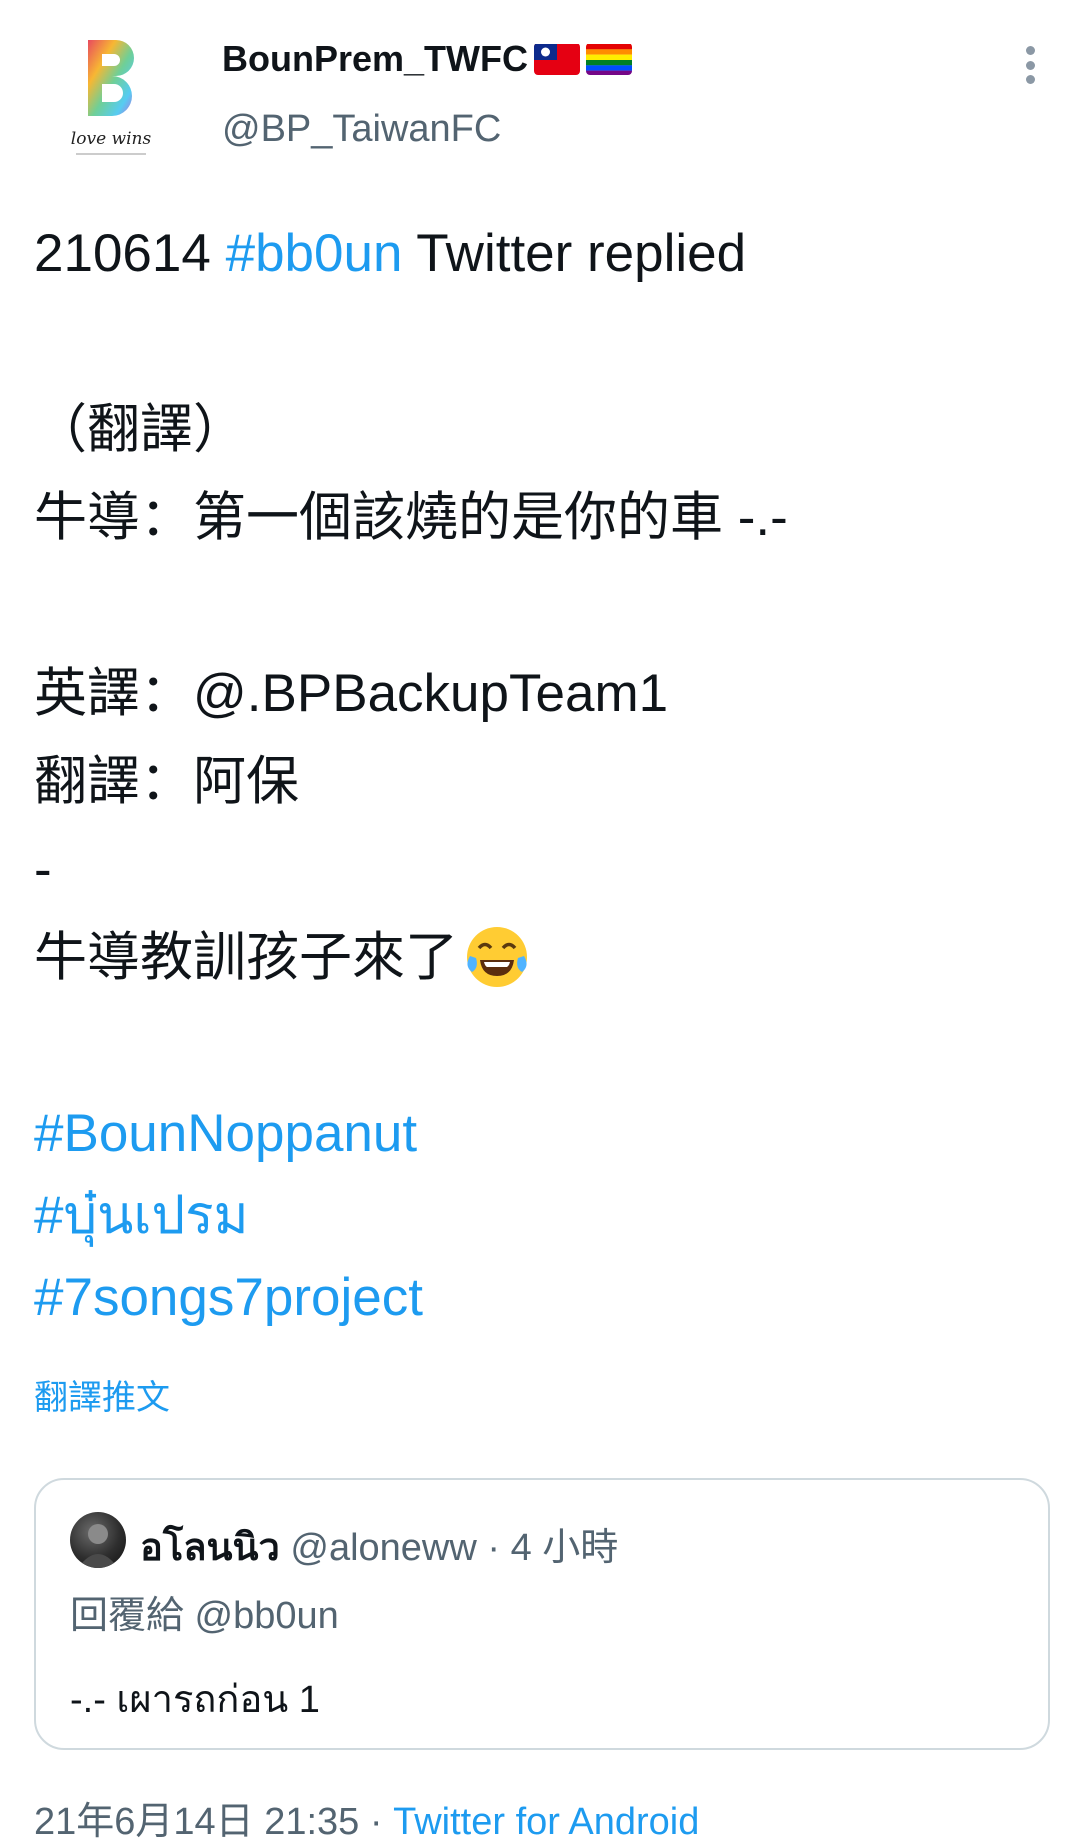 The image size is (1080, 1840). What do you see at coordinates (375, 58) in the screenshot?
I see `display-name-text: BounPrem_TWFC` at bounding box center [375, 58].